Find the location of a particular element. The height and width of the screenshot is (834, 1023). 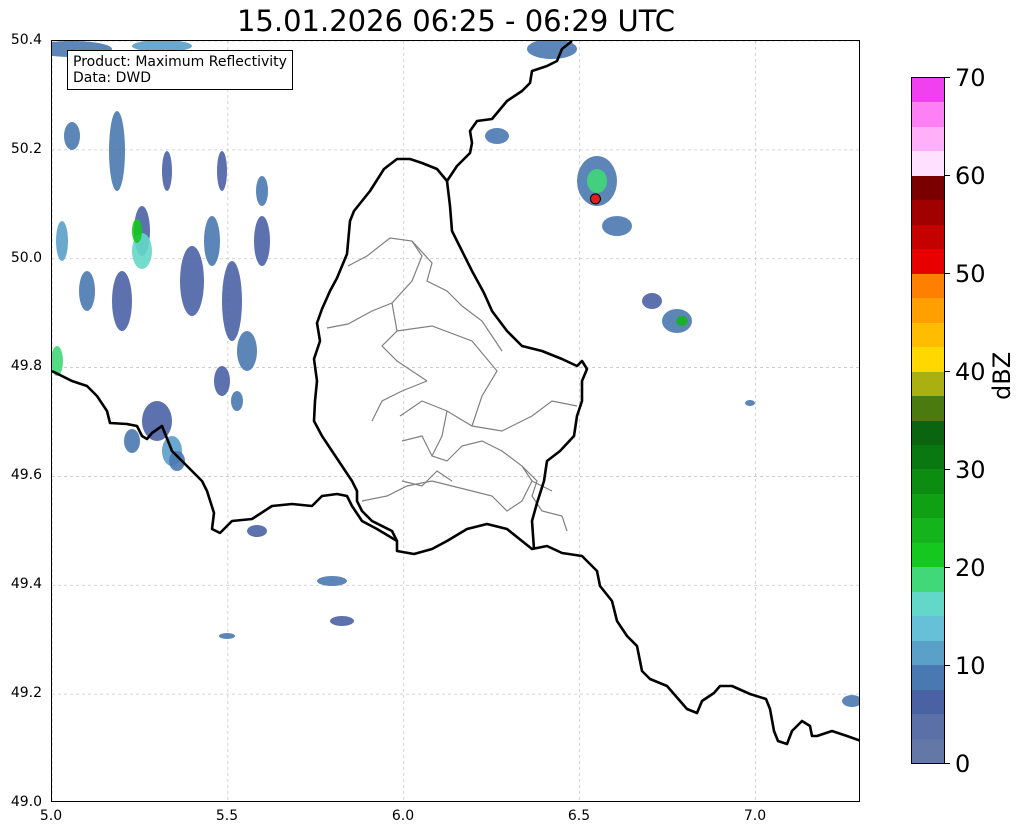

y-tick-label: 50.4 is located at coordinates (26, 40).